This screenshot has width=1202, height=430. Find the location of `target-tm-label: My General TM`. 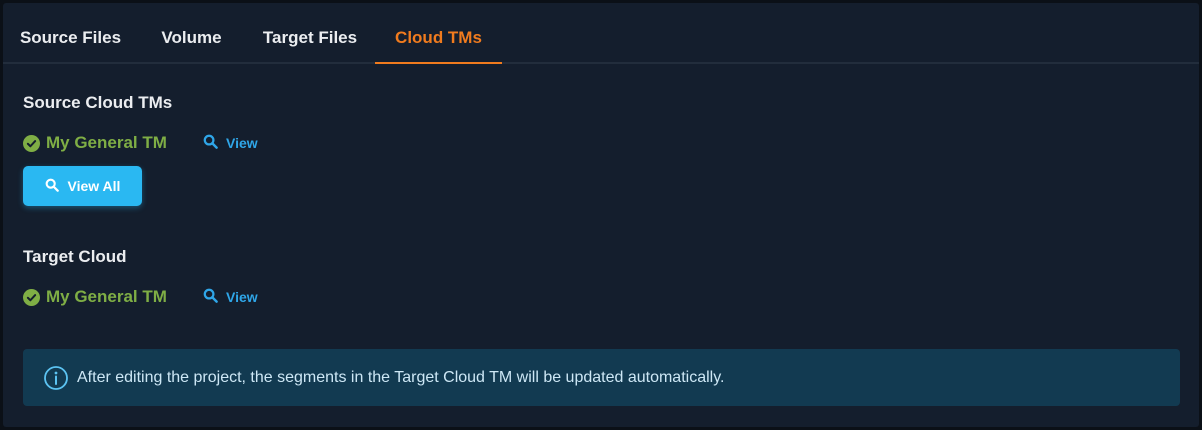

target-tm-label: My General TM is located at coordinates (106, 296).